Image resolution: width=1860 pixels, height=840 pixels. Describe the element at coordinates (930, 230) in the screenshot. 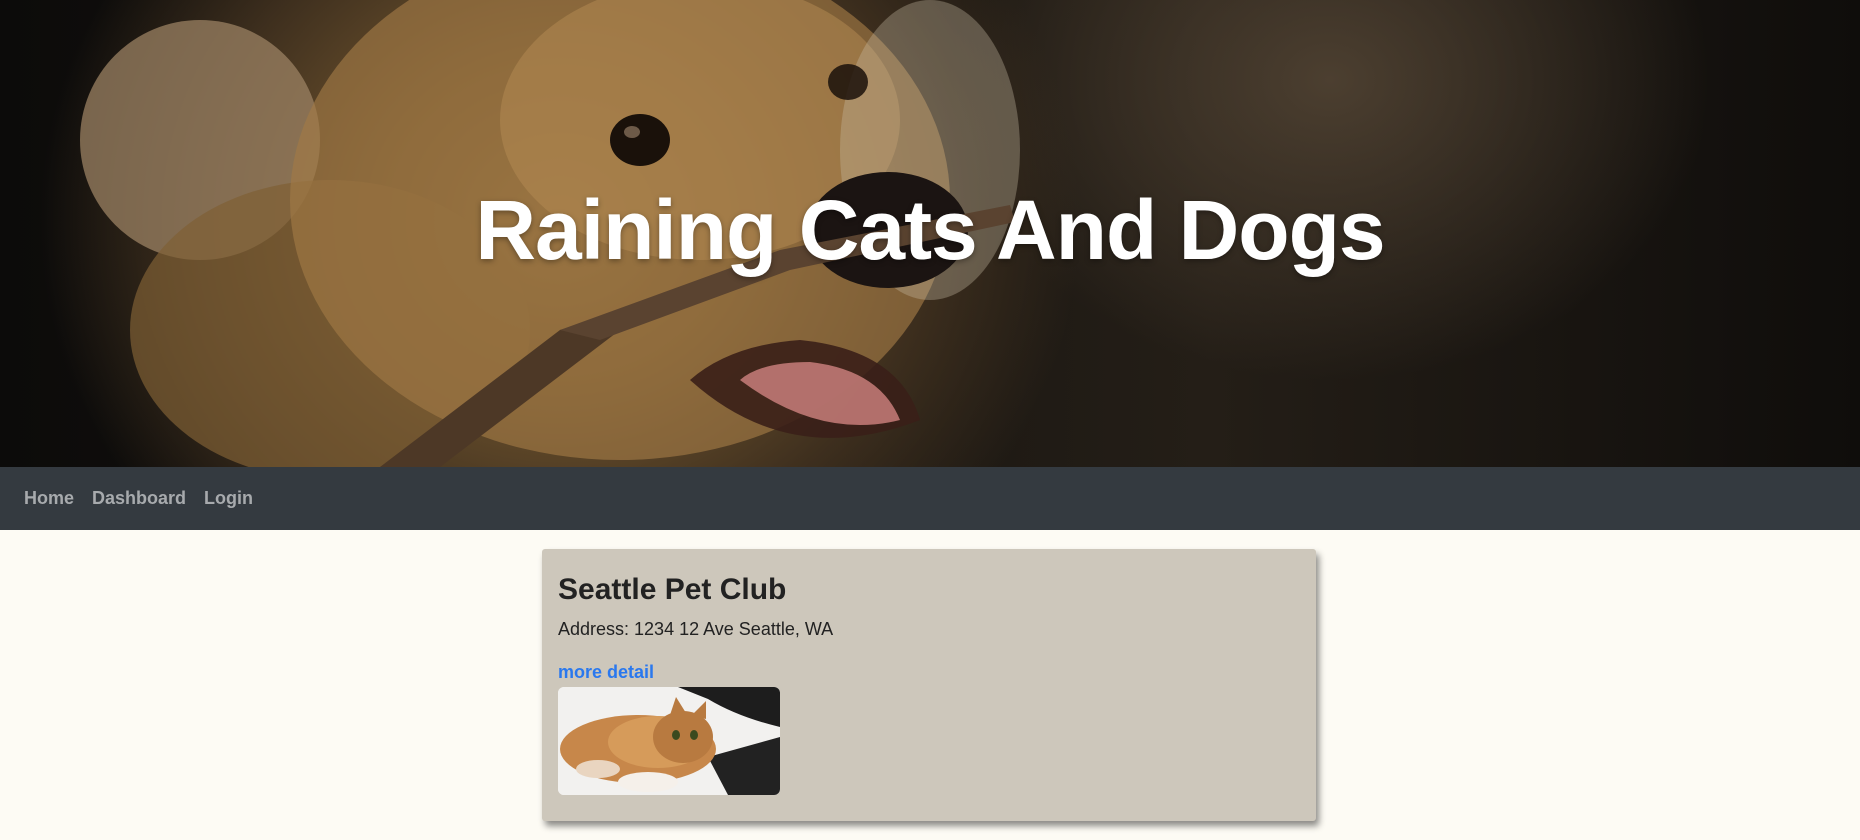

I see `site-title: Raining Cats And Dogs` at that location.